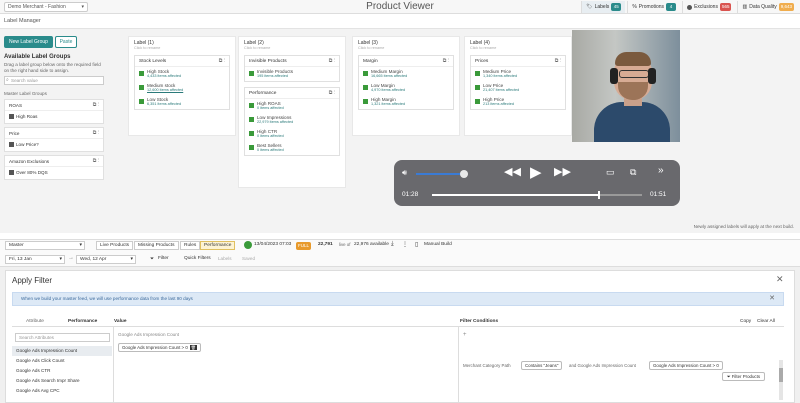 This screenshot has width=800, height=403. What do you see at coordinates (54, 145) in the screenshot?
I see `group-item: Low Price?` at bounding box center [54, 145].